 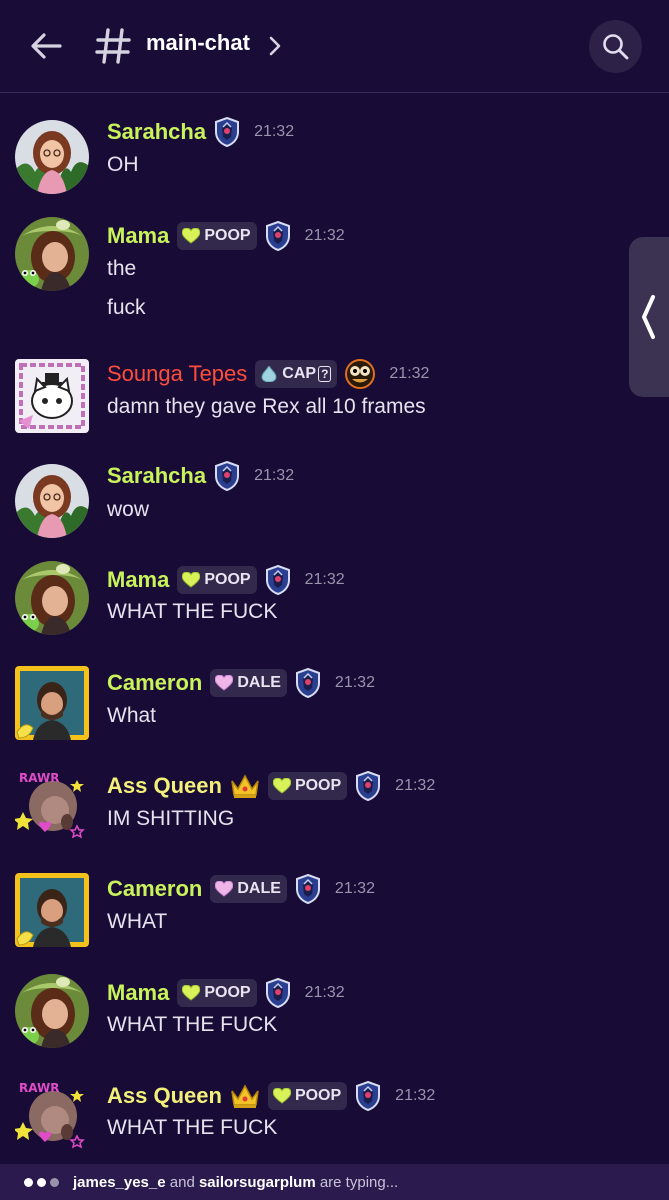 What do you see at coordinates (257, 1182) in the screenshot?
I see `typing-user: sailorsugarplum` at bounding box center [257, 1182].